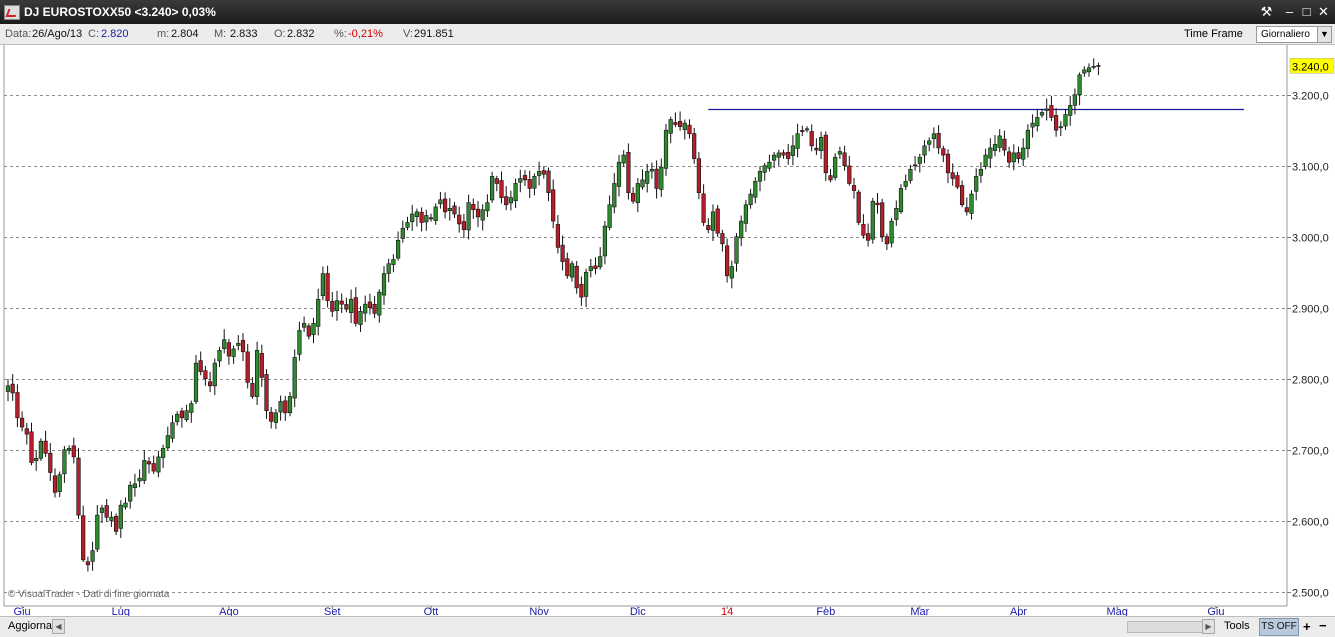  What do you see at coordinates (1165, 627) in the screenshot?
I see `horizontal-scrollbar` at bounding box center [1165, 627].